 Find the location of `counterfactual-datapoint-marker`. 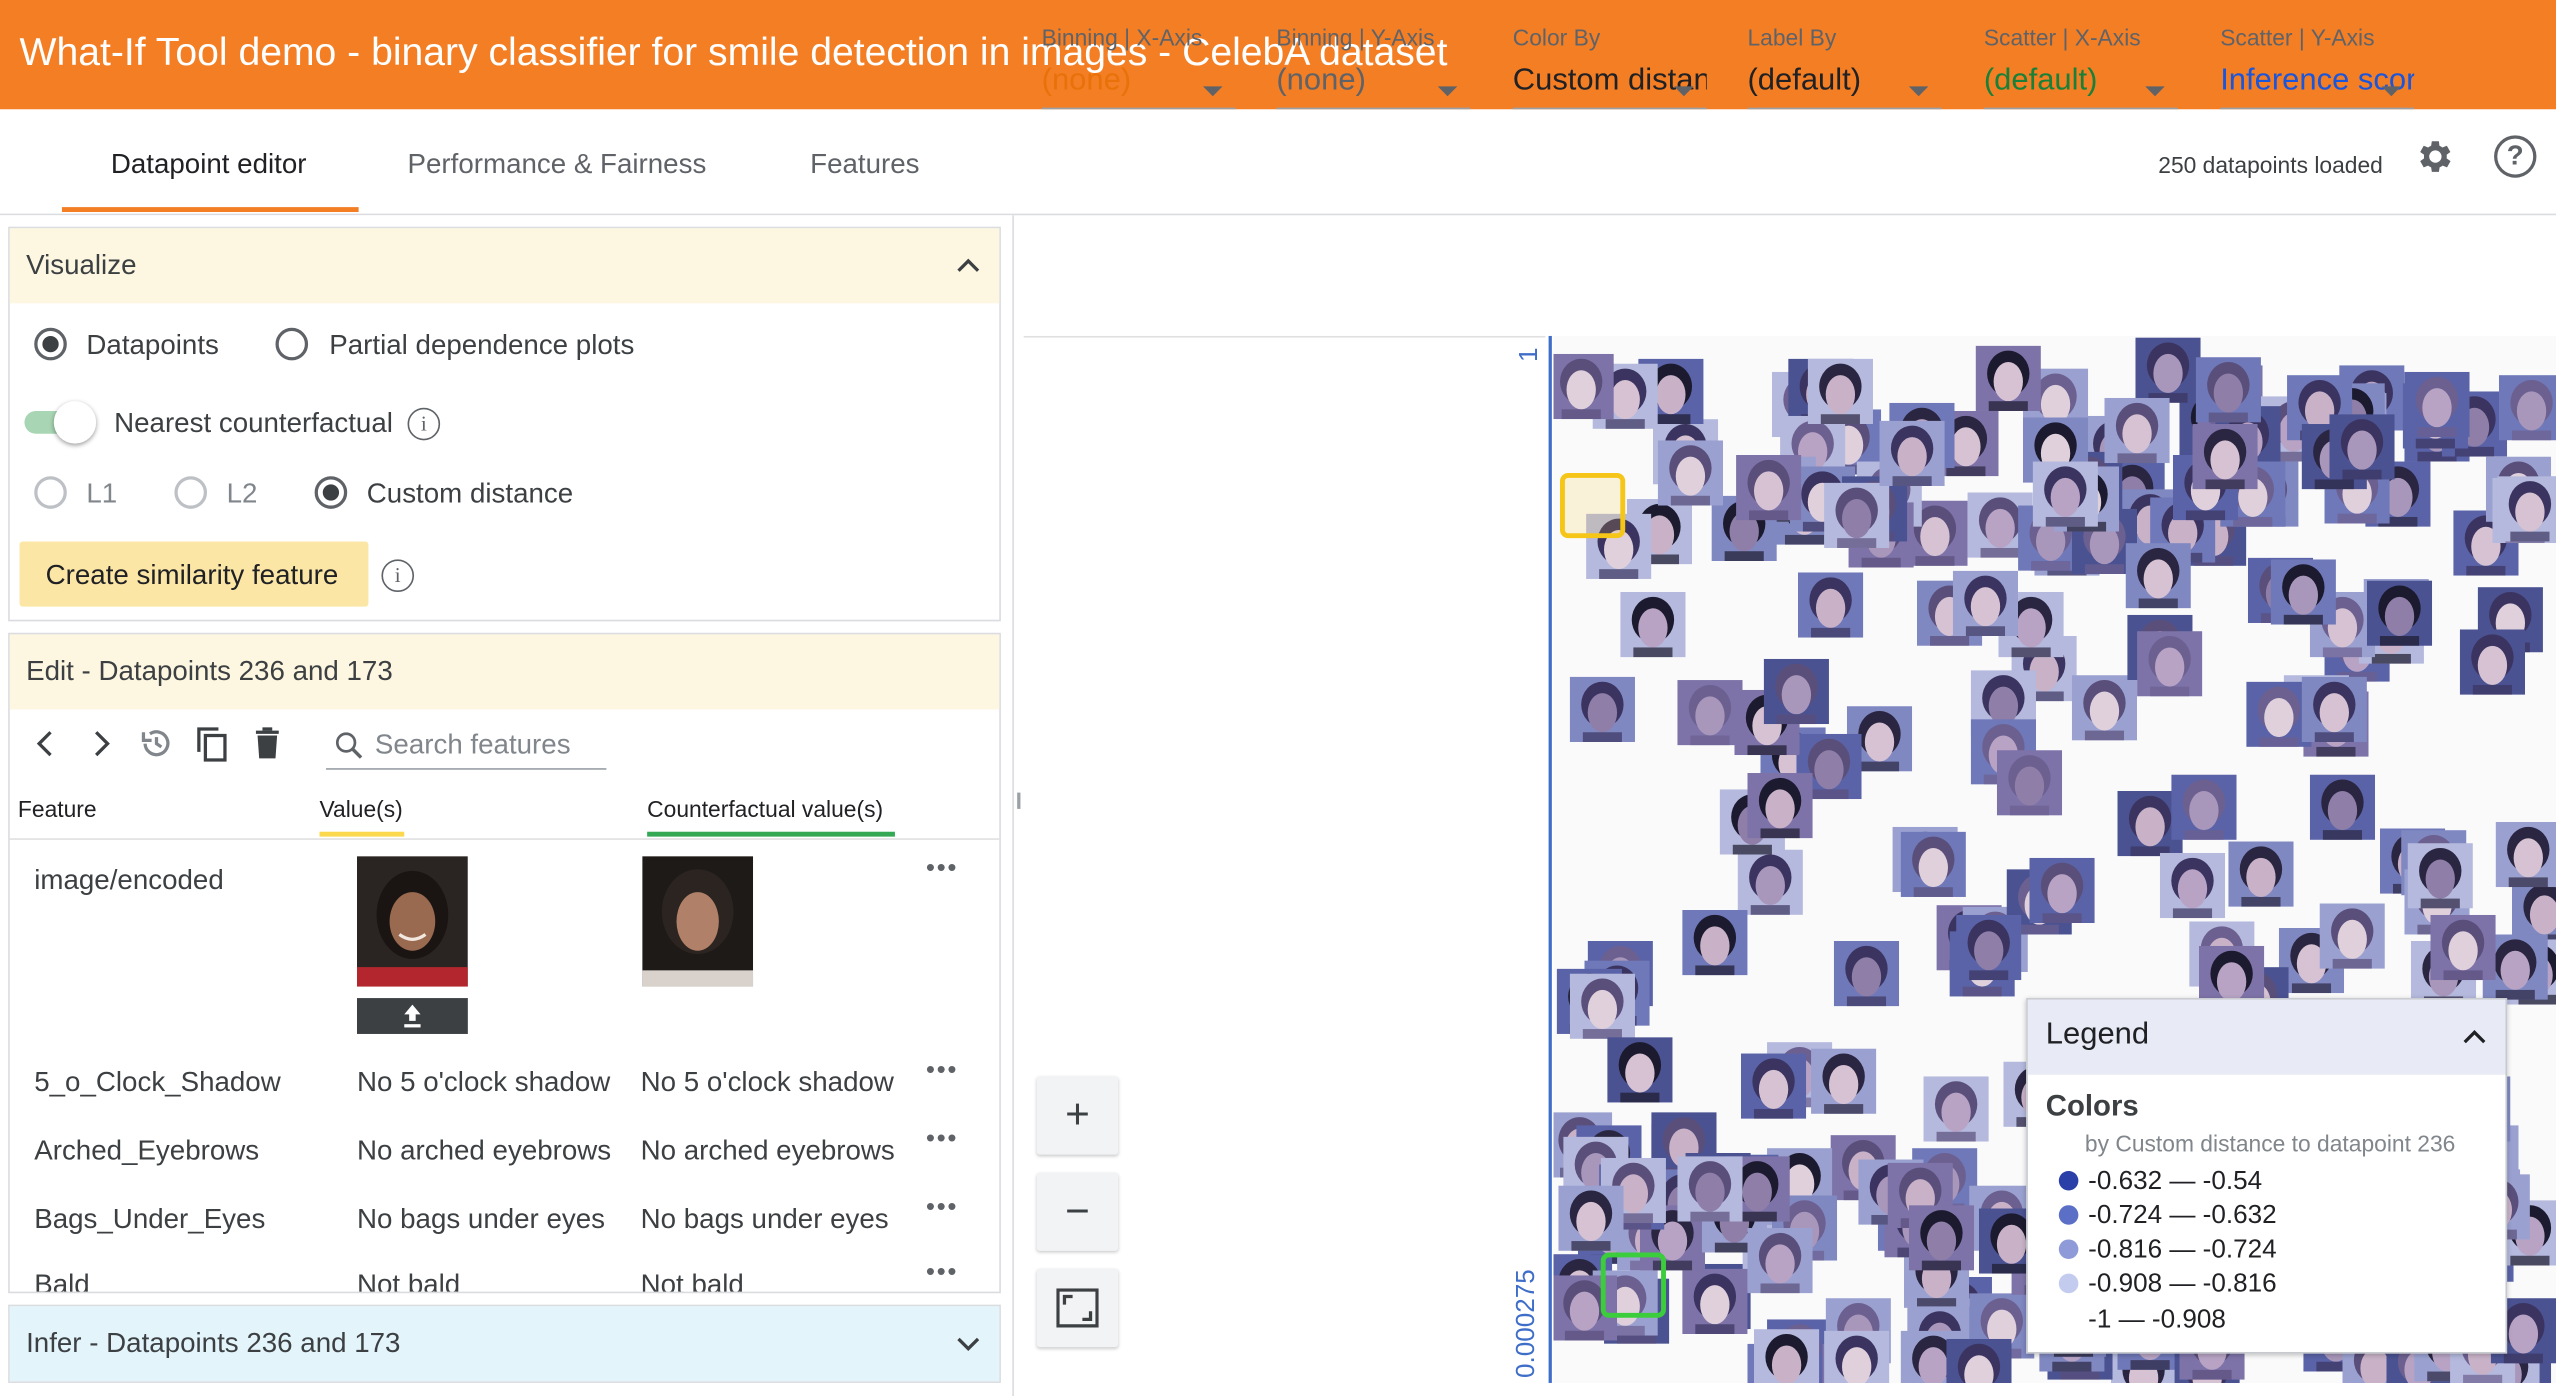

counterfactual-datapoint-marker is located at coordinates (1633, 1285).